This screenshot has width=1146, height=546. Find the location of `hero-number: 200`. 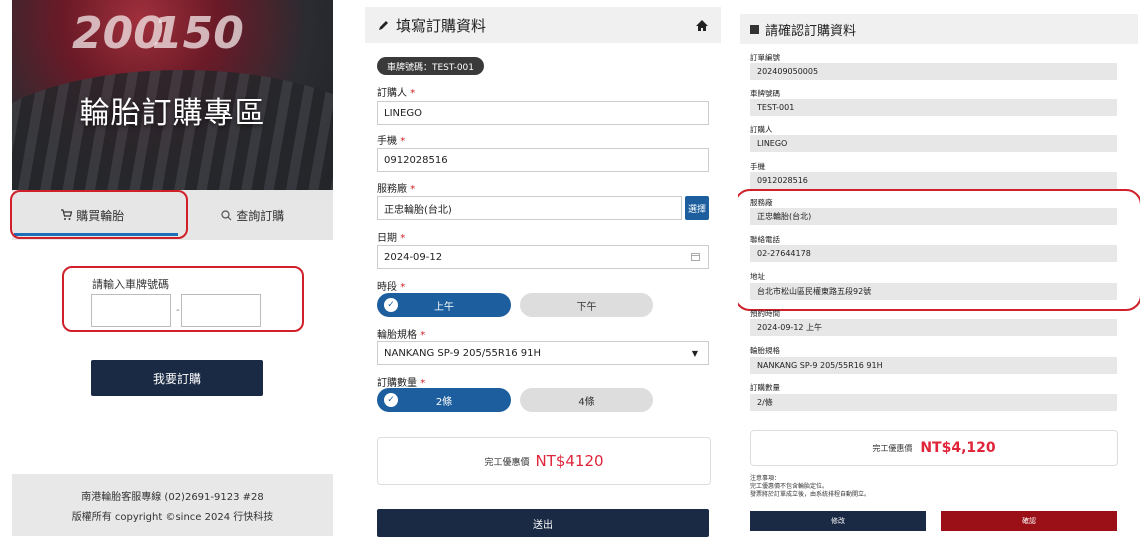

hero-number: 200 is located at coordinates (118, 33).